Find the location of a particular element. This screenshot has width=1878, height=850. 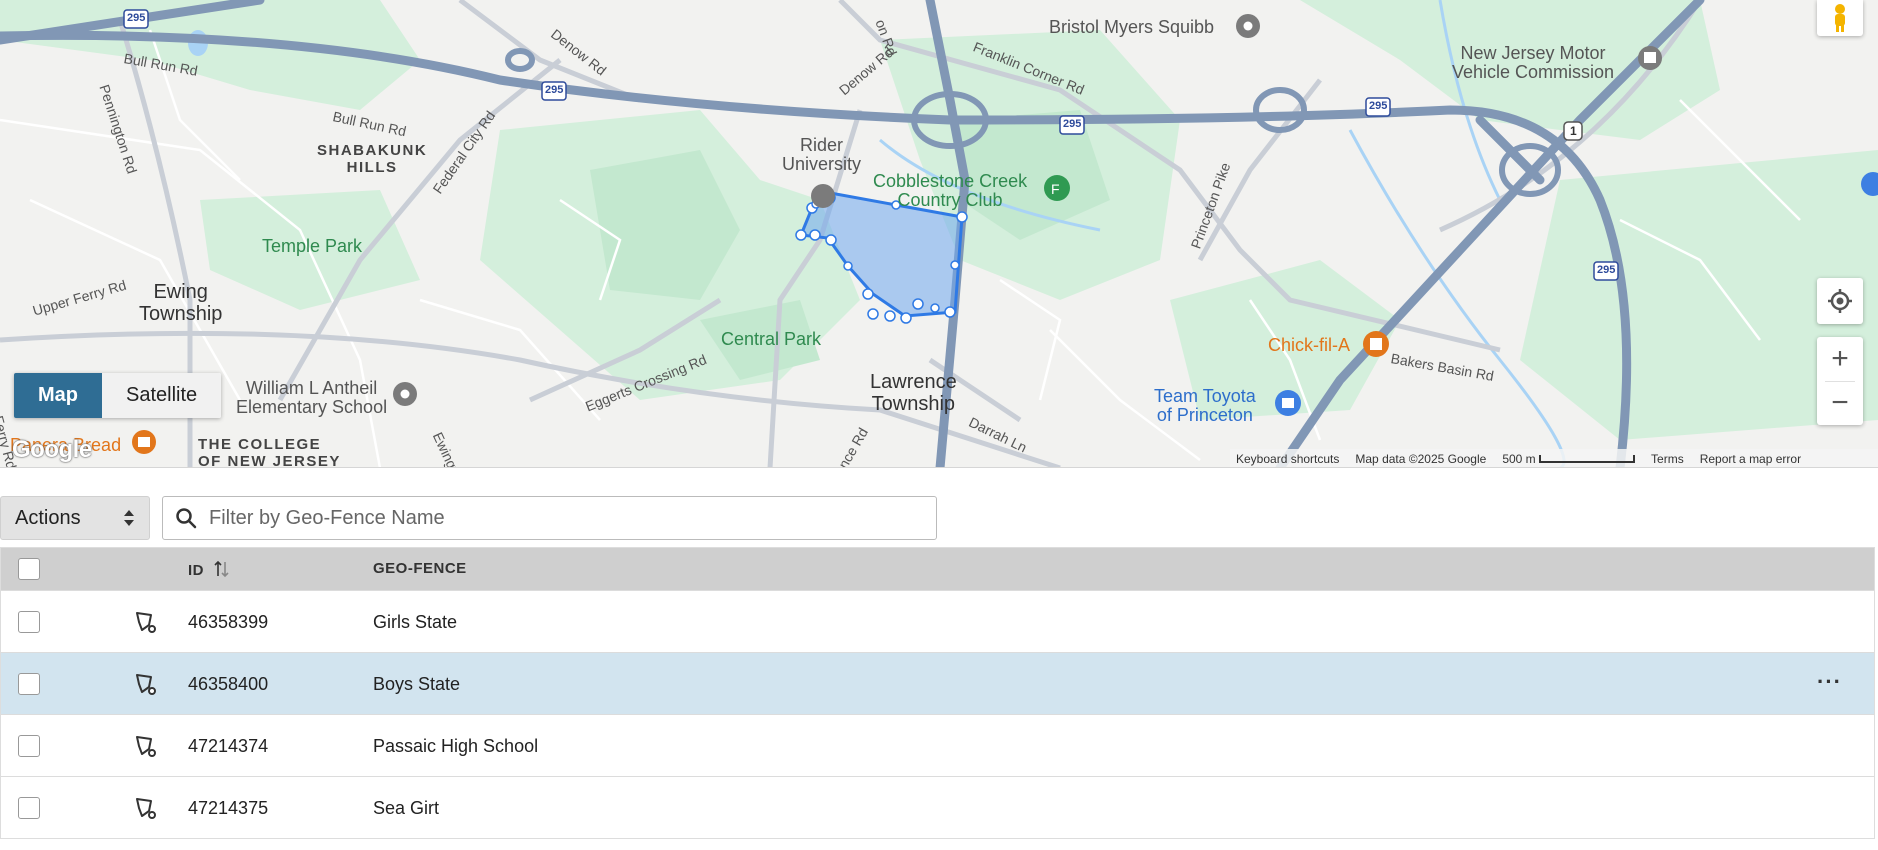

select-all-checkbox is located at coordinates (29, 569).